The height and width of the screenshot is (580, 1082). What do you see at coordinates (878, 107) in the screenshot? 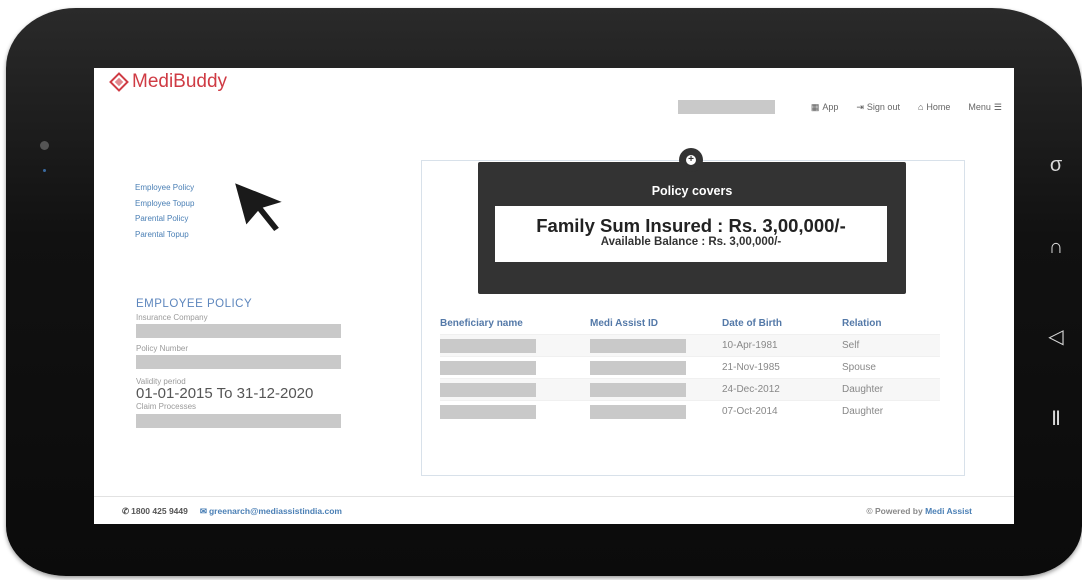
I see `nav-sign-out: ⇥ Sign out` at bounding box center [878, 107].